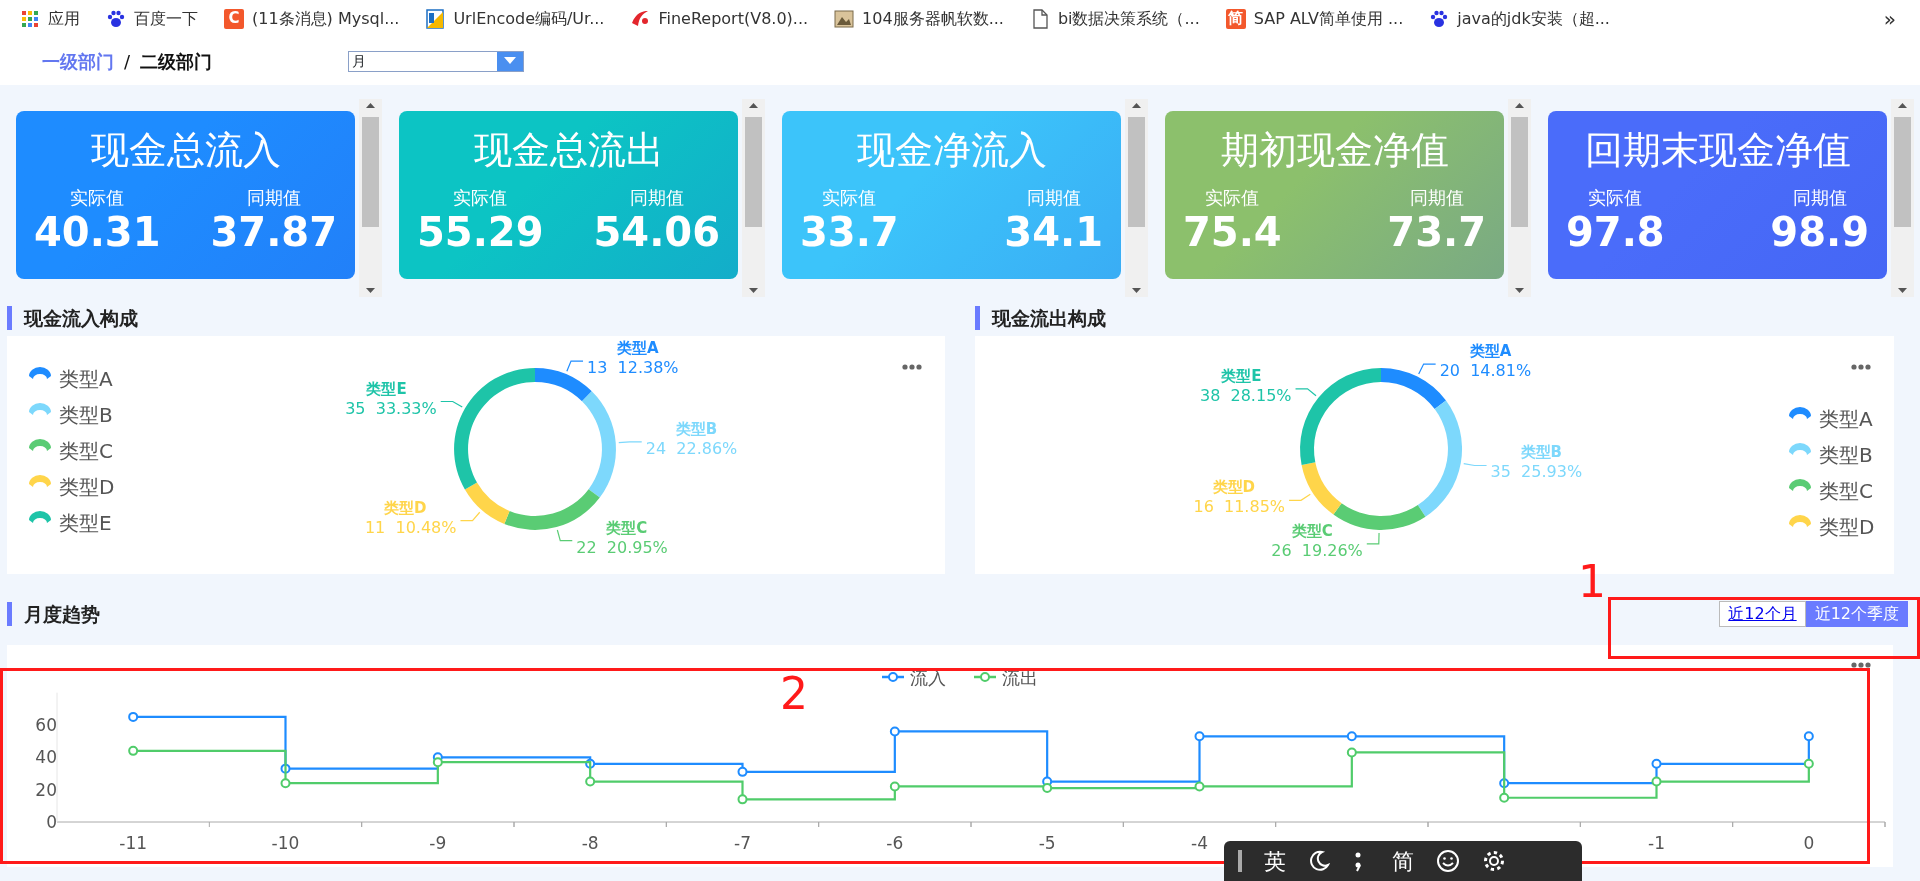 This screenshot has height=881, width=1920. I want to click on breadcrumb-link: 一级部门, so click(78, 61).